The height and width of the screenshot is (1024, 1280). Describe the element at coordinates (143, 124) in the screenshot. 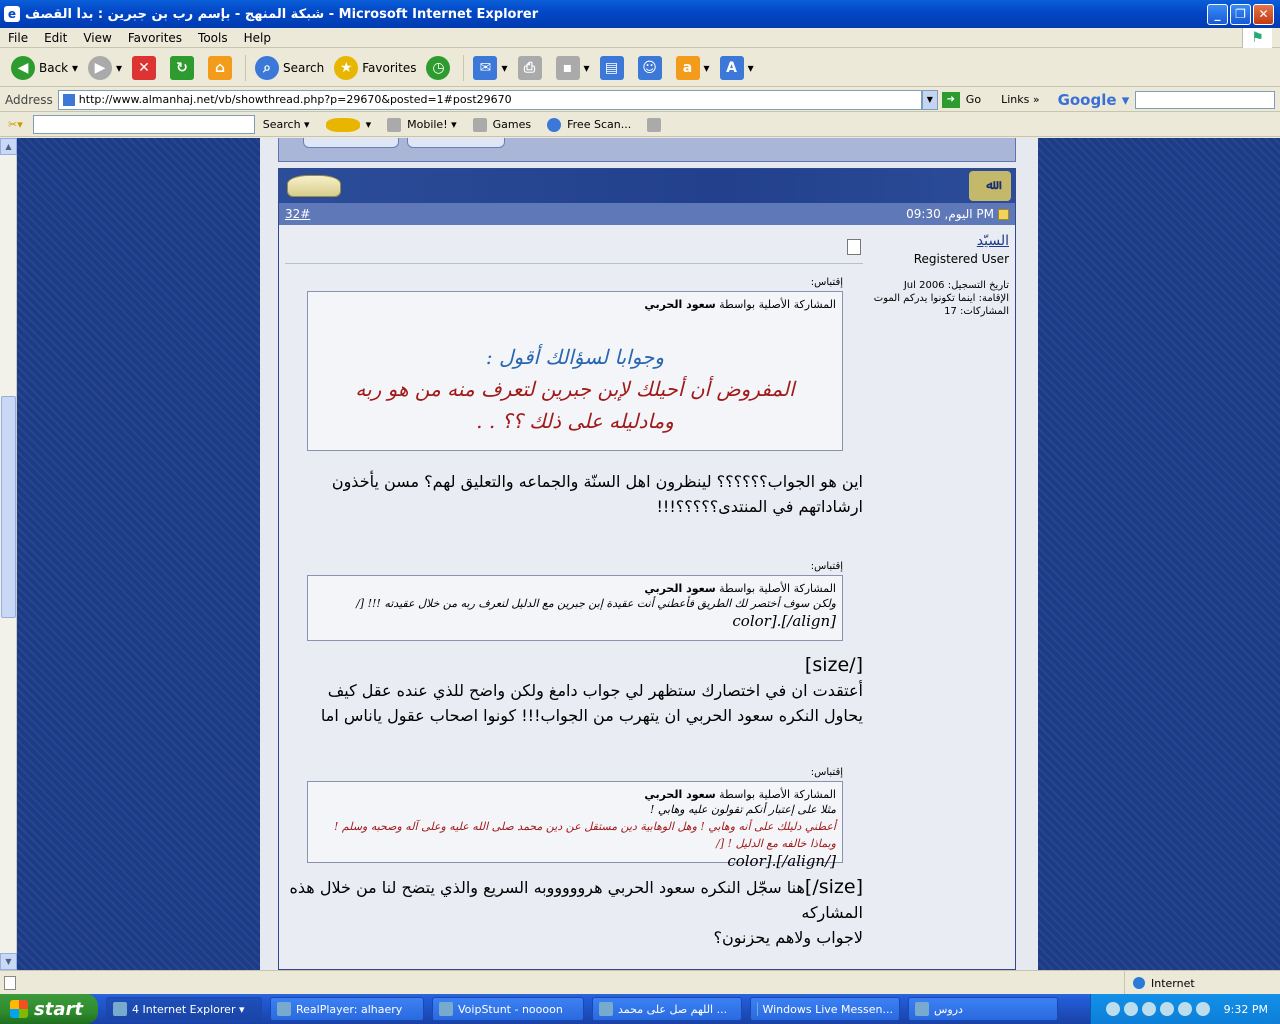

I see `toolbar-search-combo` at that location.